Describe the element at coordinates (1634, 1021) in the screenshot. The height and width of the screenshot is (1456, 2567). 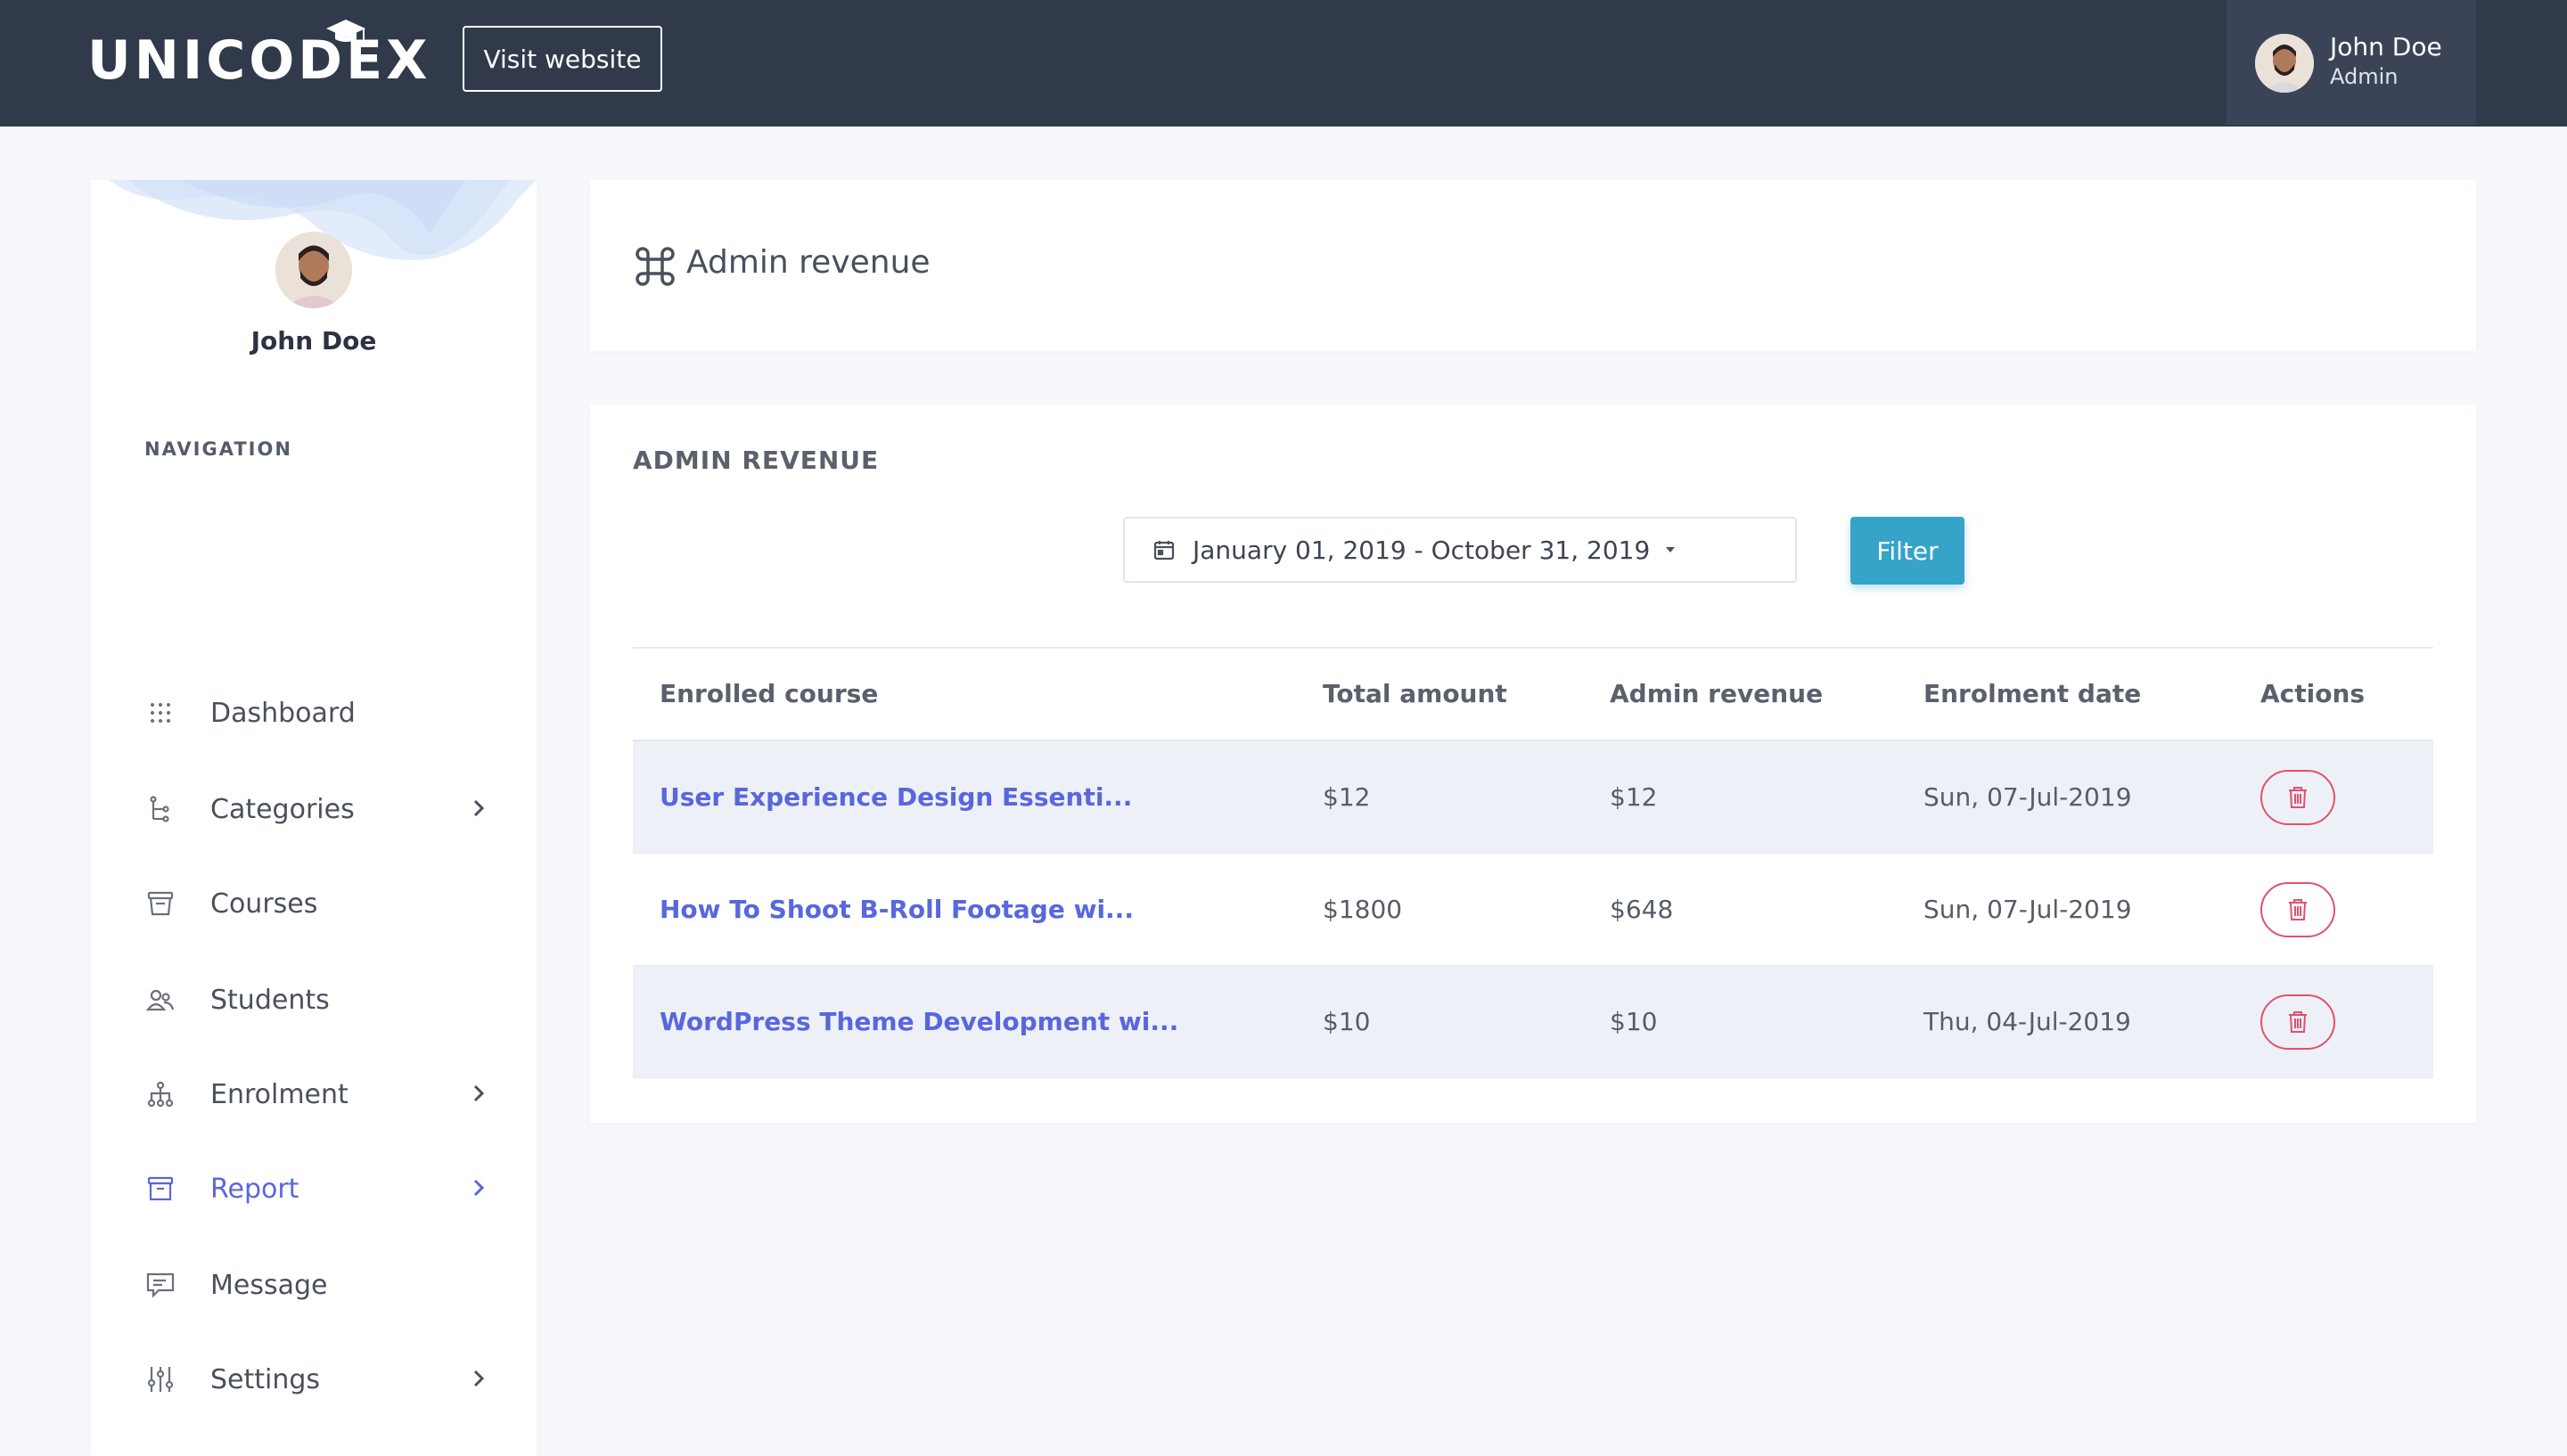
I see `admin-revenue: $10` at that location.